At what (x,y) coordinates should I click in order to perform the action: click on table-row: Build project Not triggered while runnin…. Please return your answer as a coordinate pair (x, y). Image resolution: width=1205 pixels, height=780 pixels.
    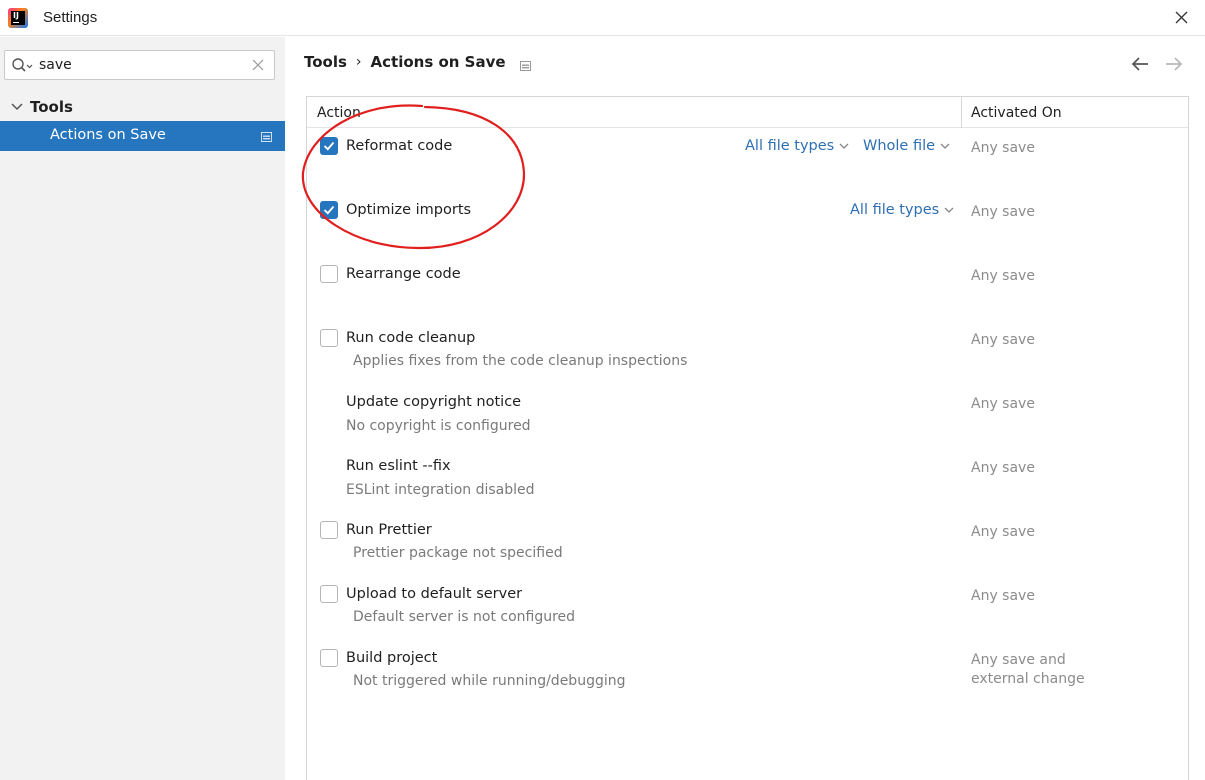
    Looking at the image, I should click on (747, 672).